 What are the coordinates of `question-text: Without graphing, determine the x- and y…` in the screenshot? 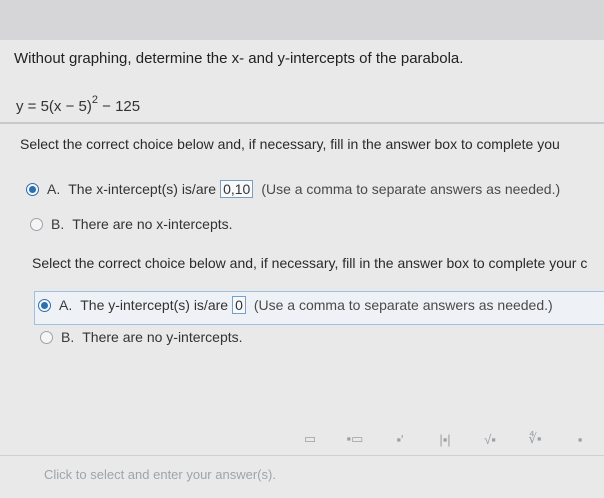 It's located at (239, 58).